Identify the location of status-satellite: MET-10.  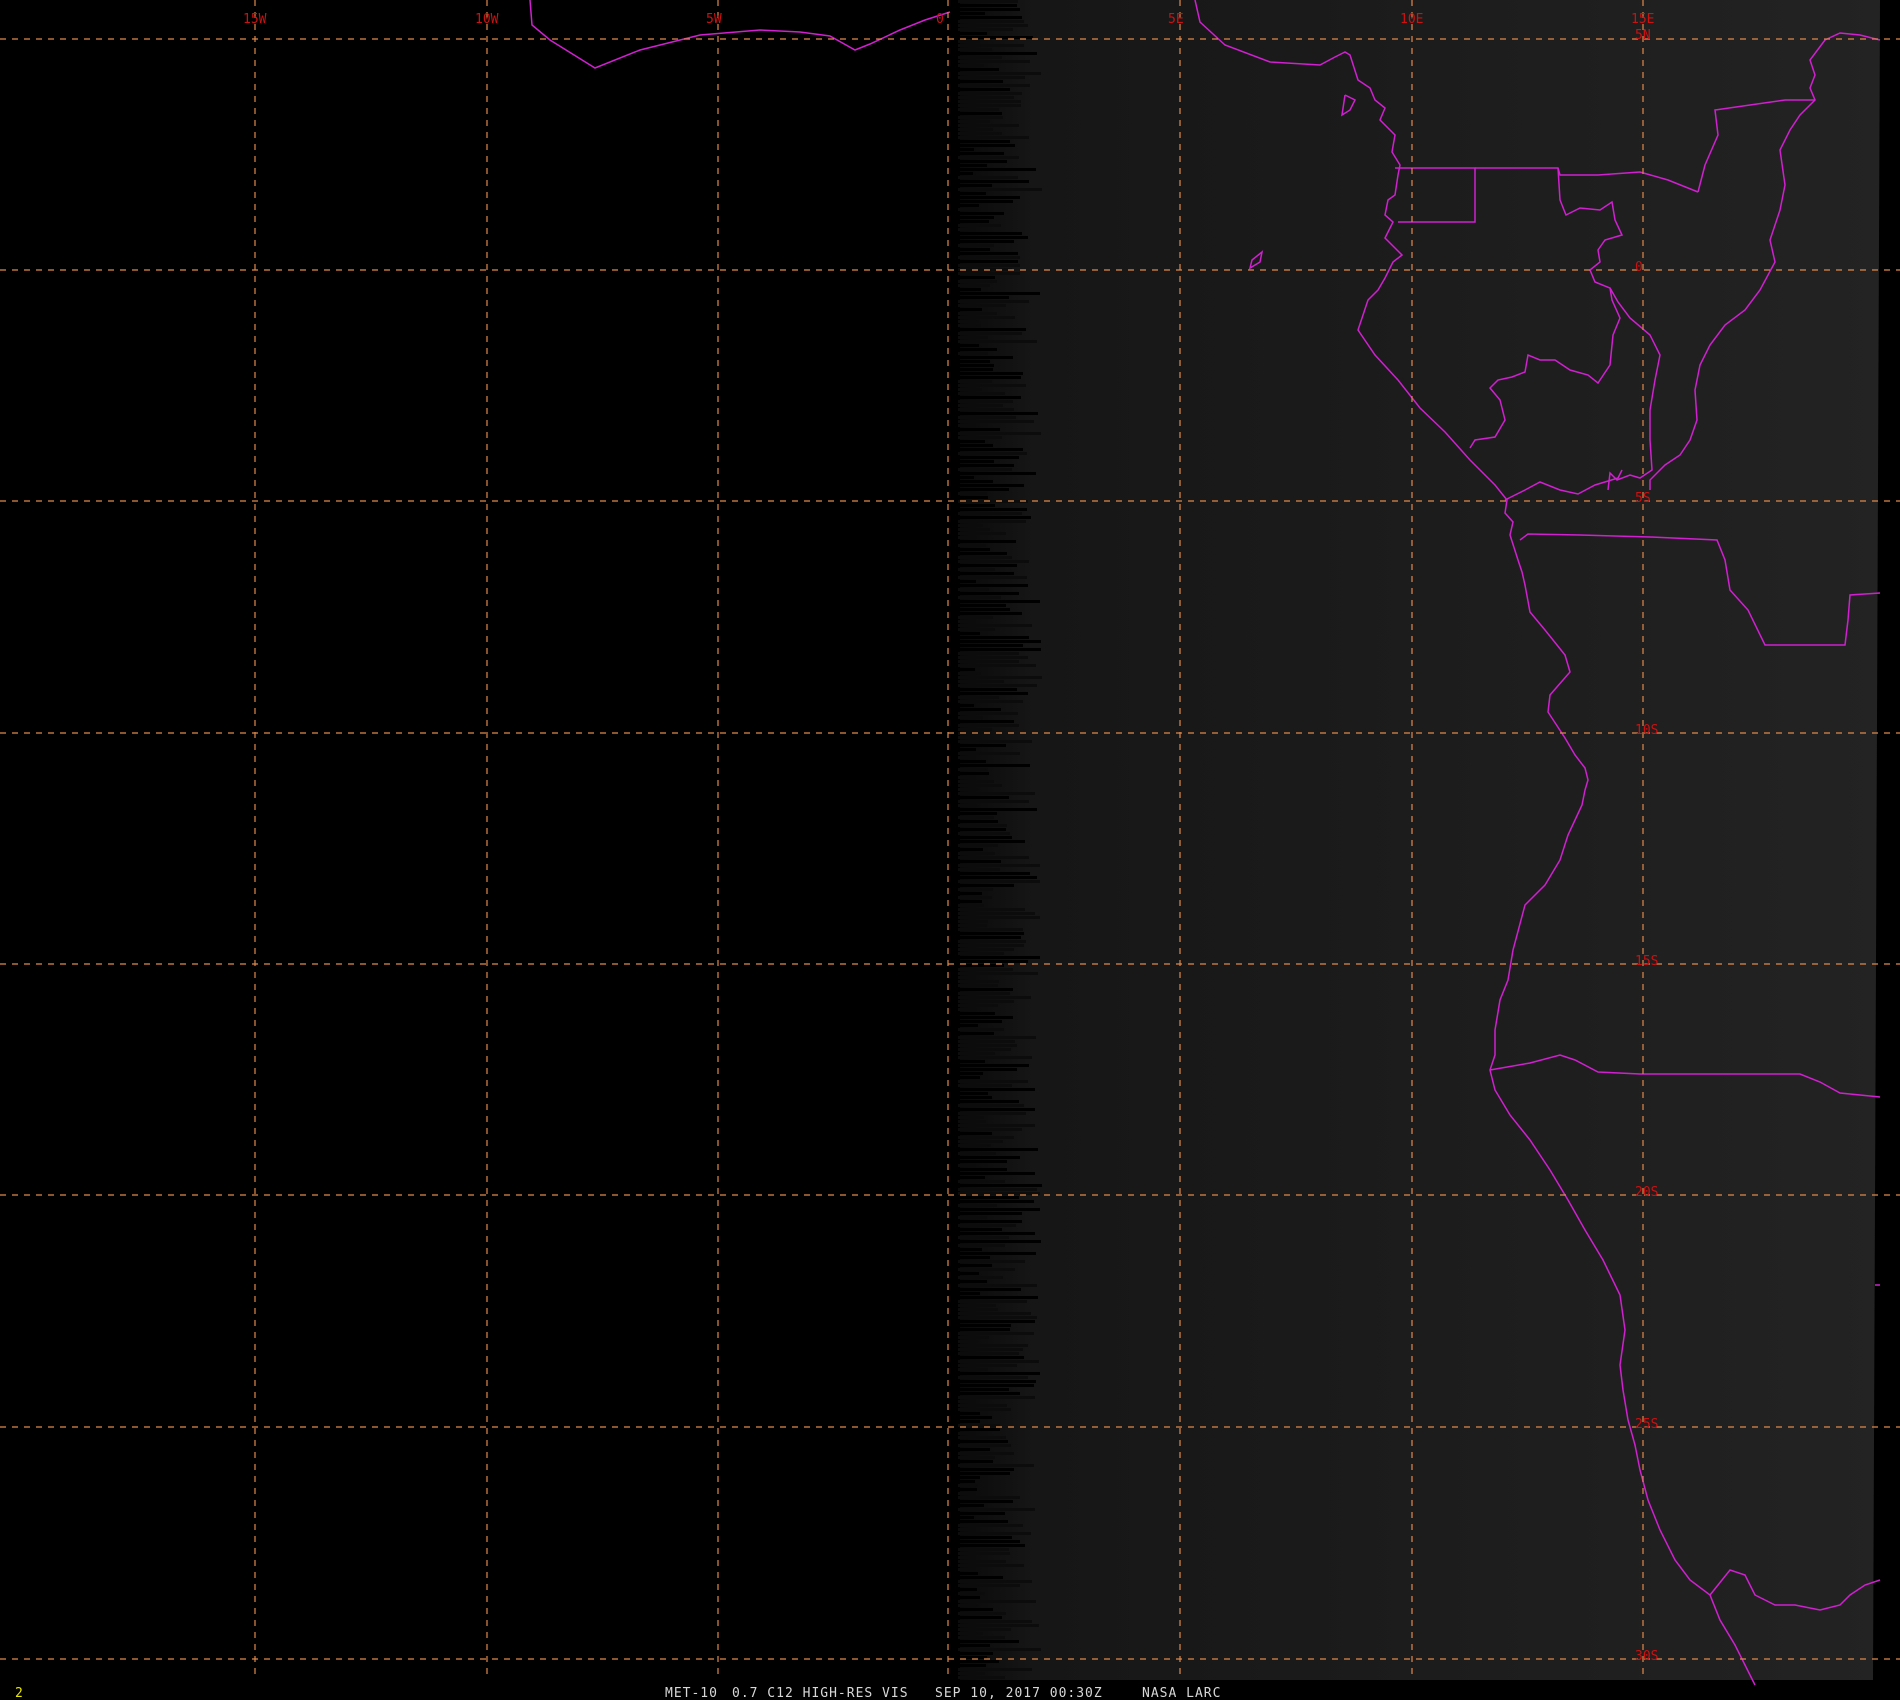
(691, 1693).